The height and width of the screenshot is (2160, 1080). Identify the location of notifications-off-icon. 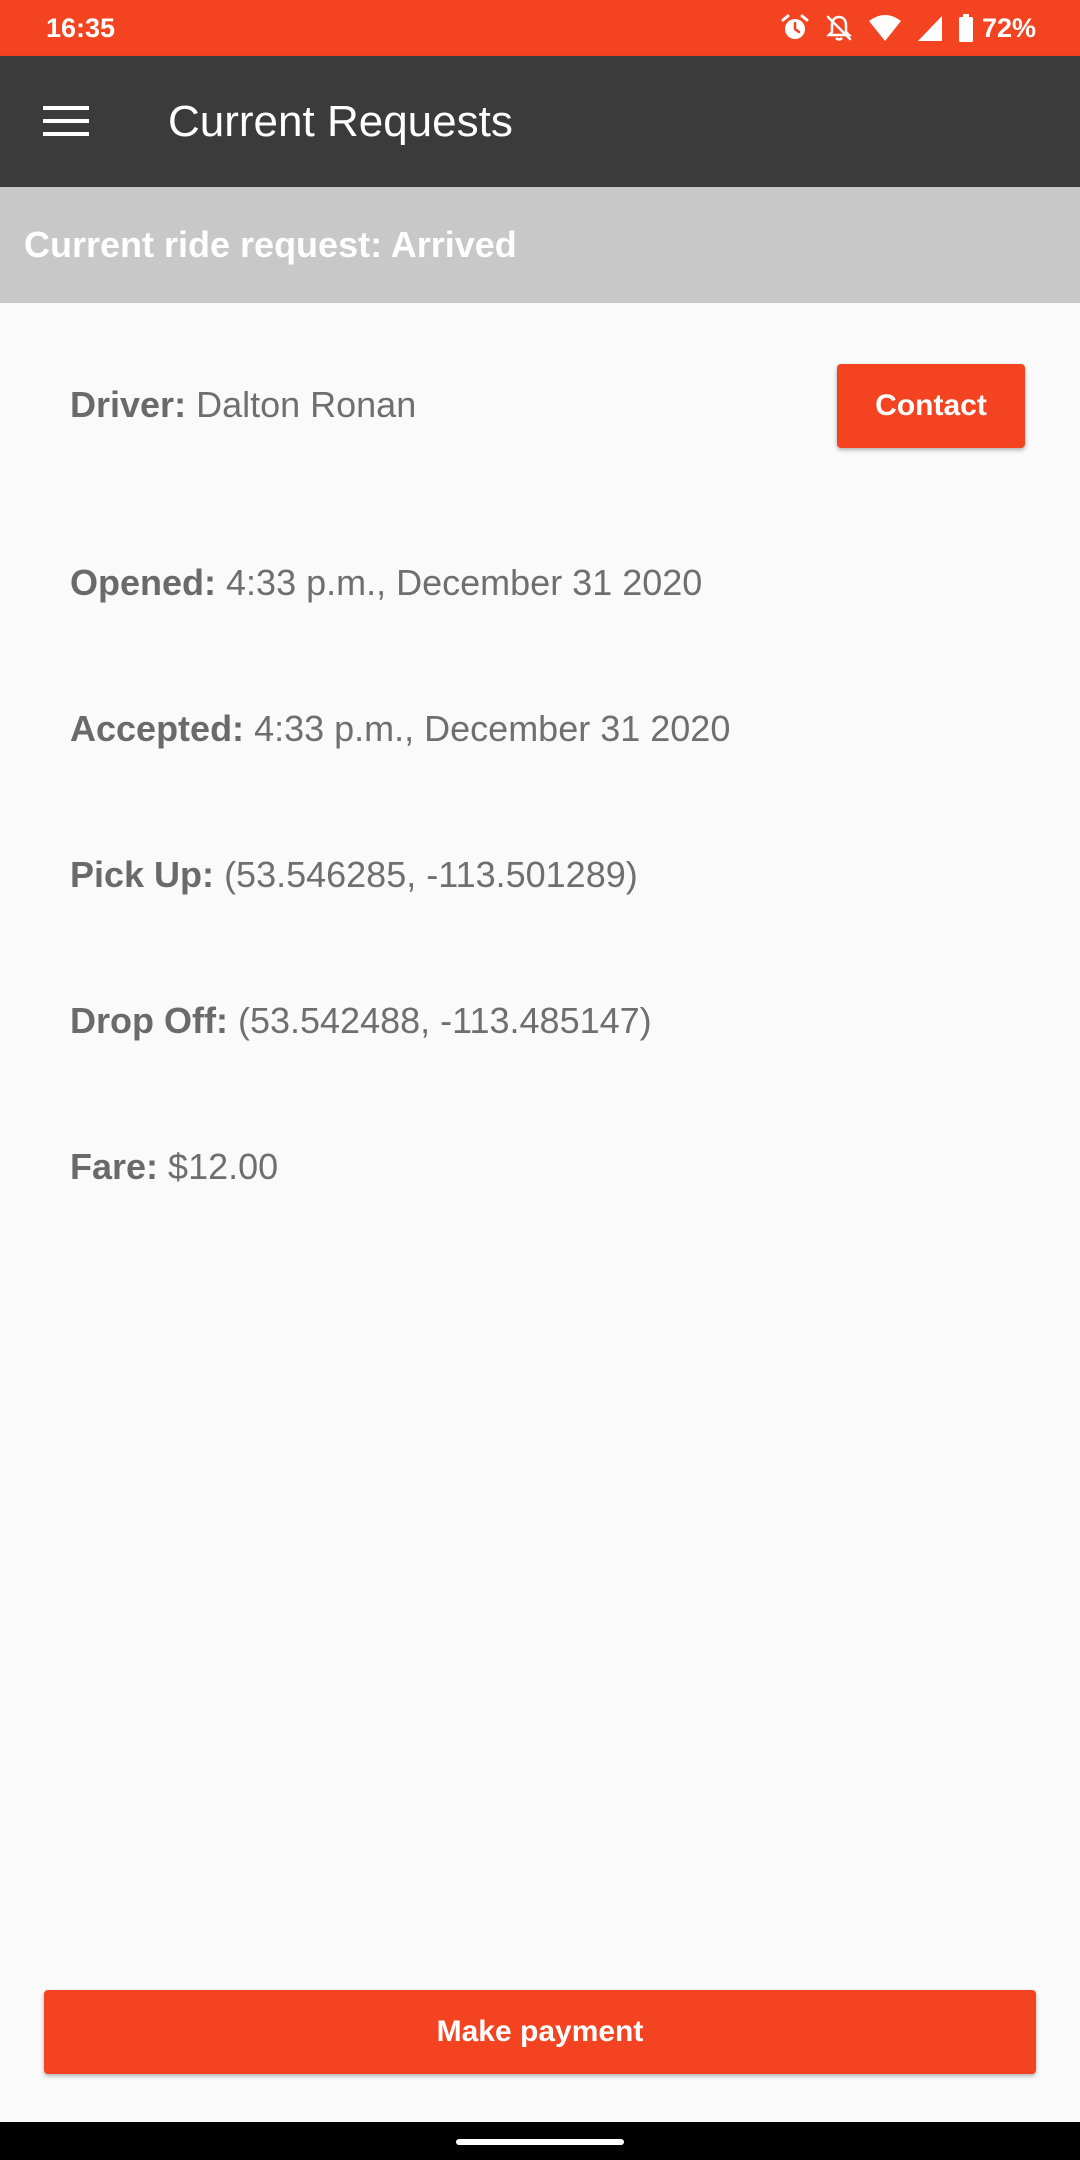
(839, 28).